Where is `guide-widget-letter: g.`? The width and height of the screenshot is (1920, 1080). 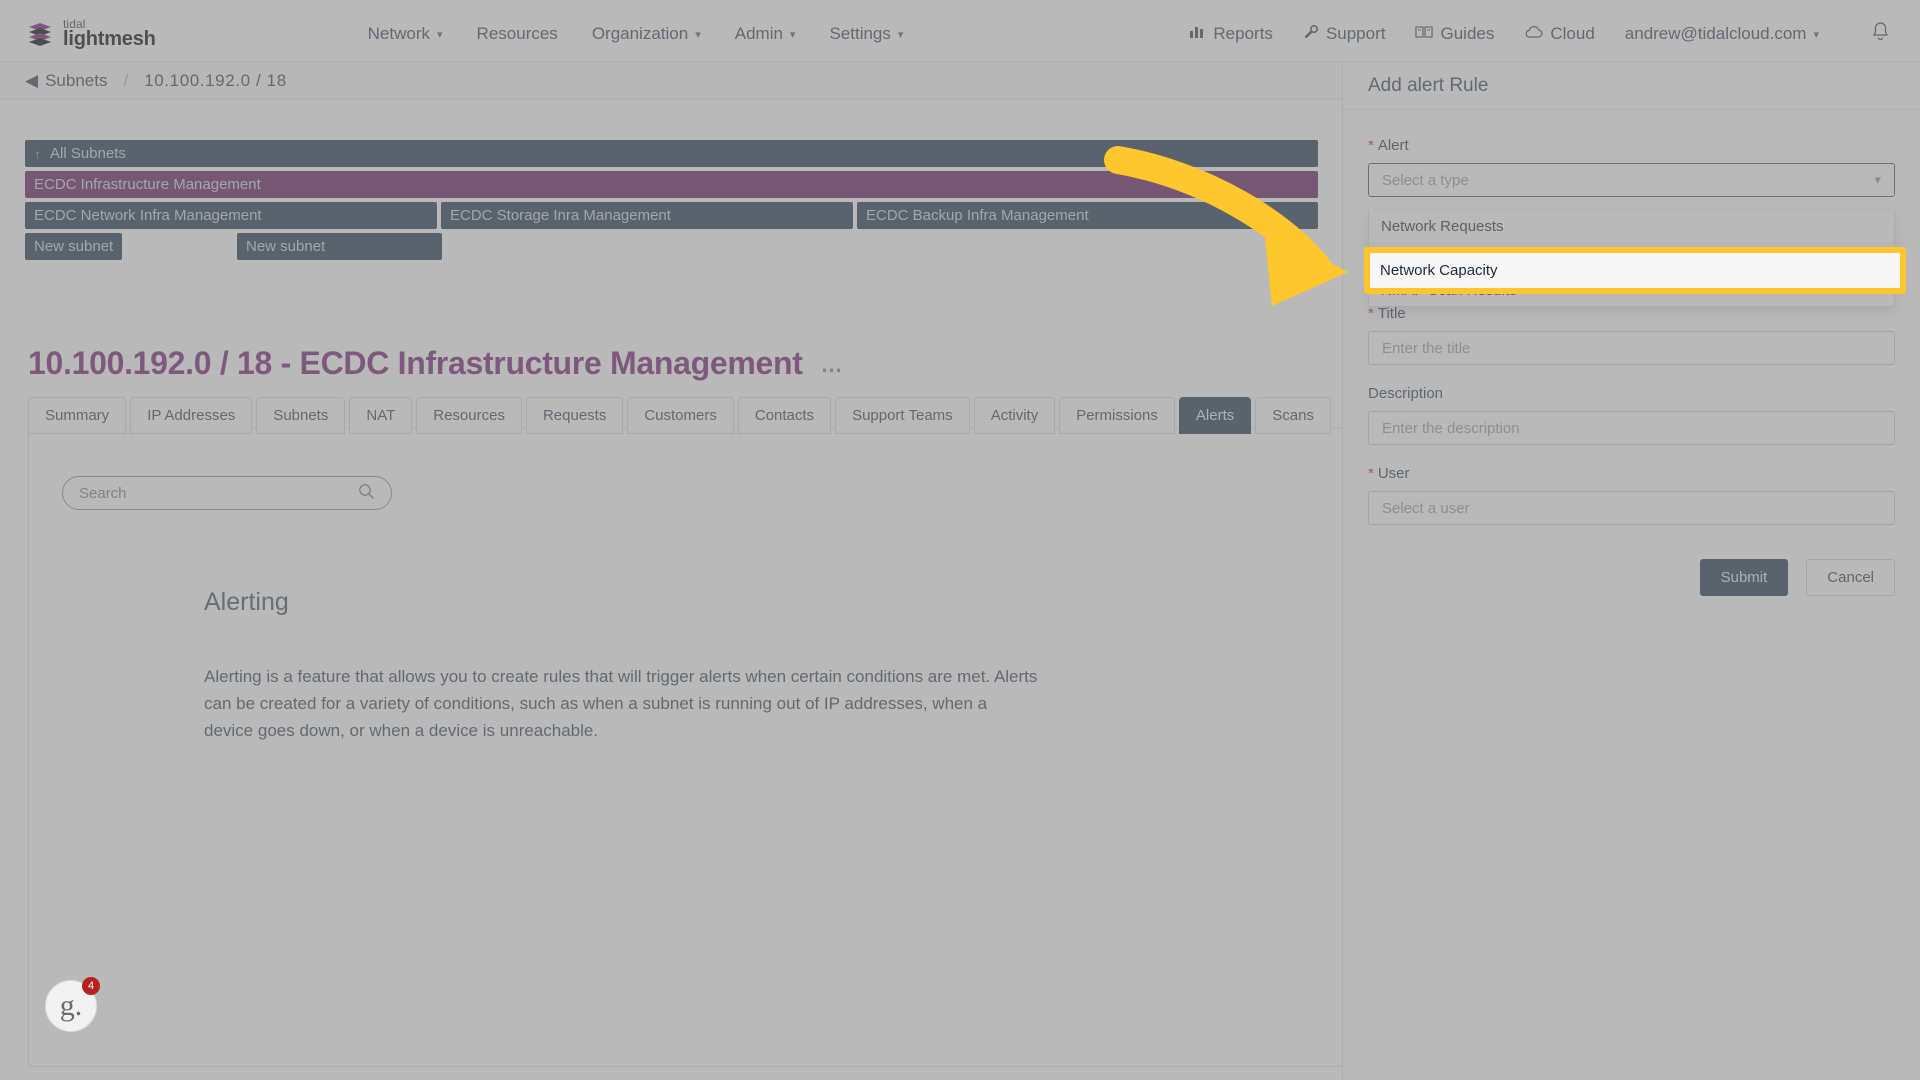 guide-widget-letter: g. is located at coordinates (71, 1005).